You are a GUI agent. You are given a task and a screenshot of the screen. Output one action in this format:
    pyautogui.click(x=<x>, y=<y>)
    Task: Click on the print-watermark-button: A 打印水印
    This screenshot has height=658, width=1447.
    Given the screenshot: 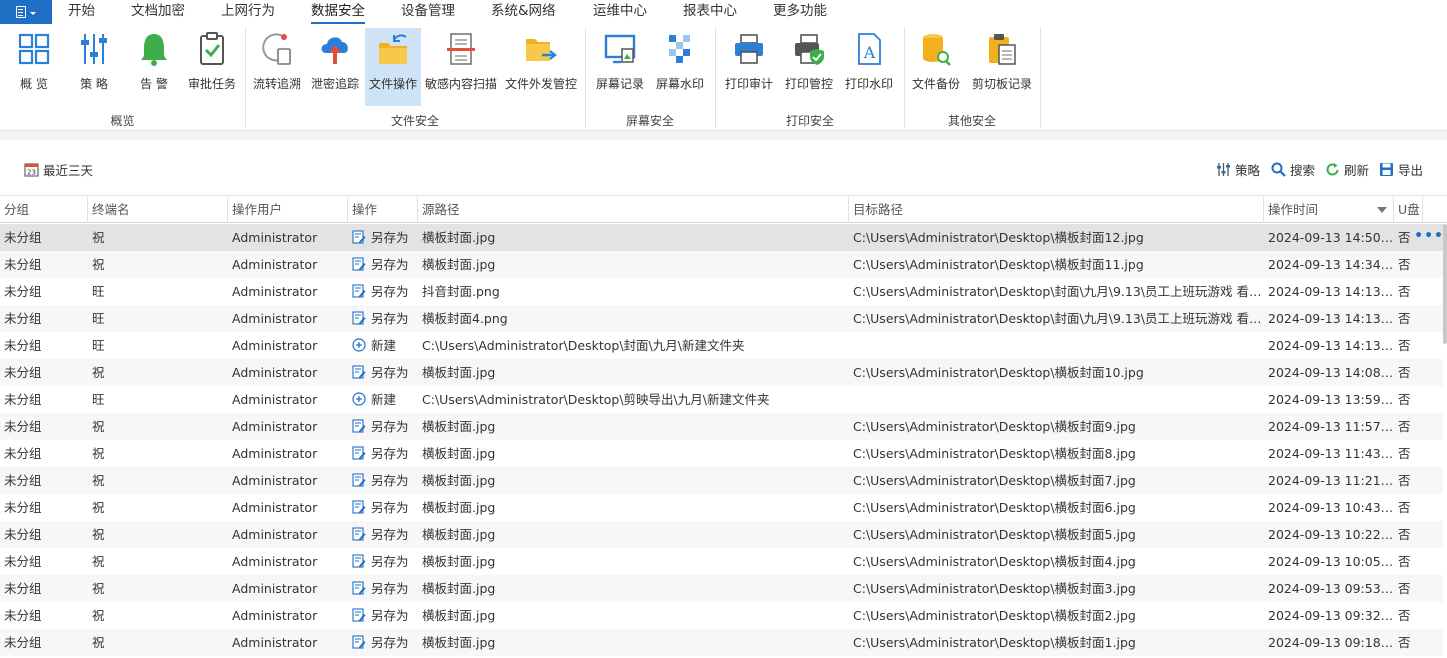 What is the action you would take?
    pyautogui.click(x=869, y=67)
    